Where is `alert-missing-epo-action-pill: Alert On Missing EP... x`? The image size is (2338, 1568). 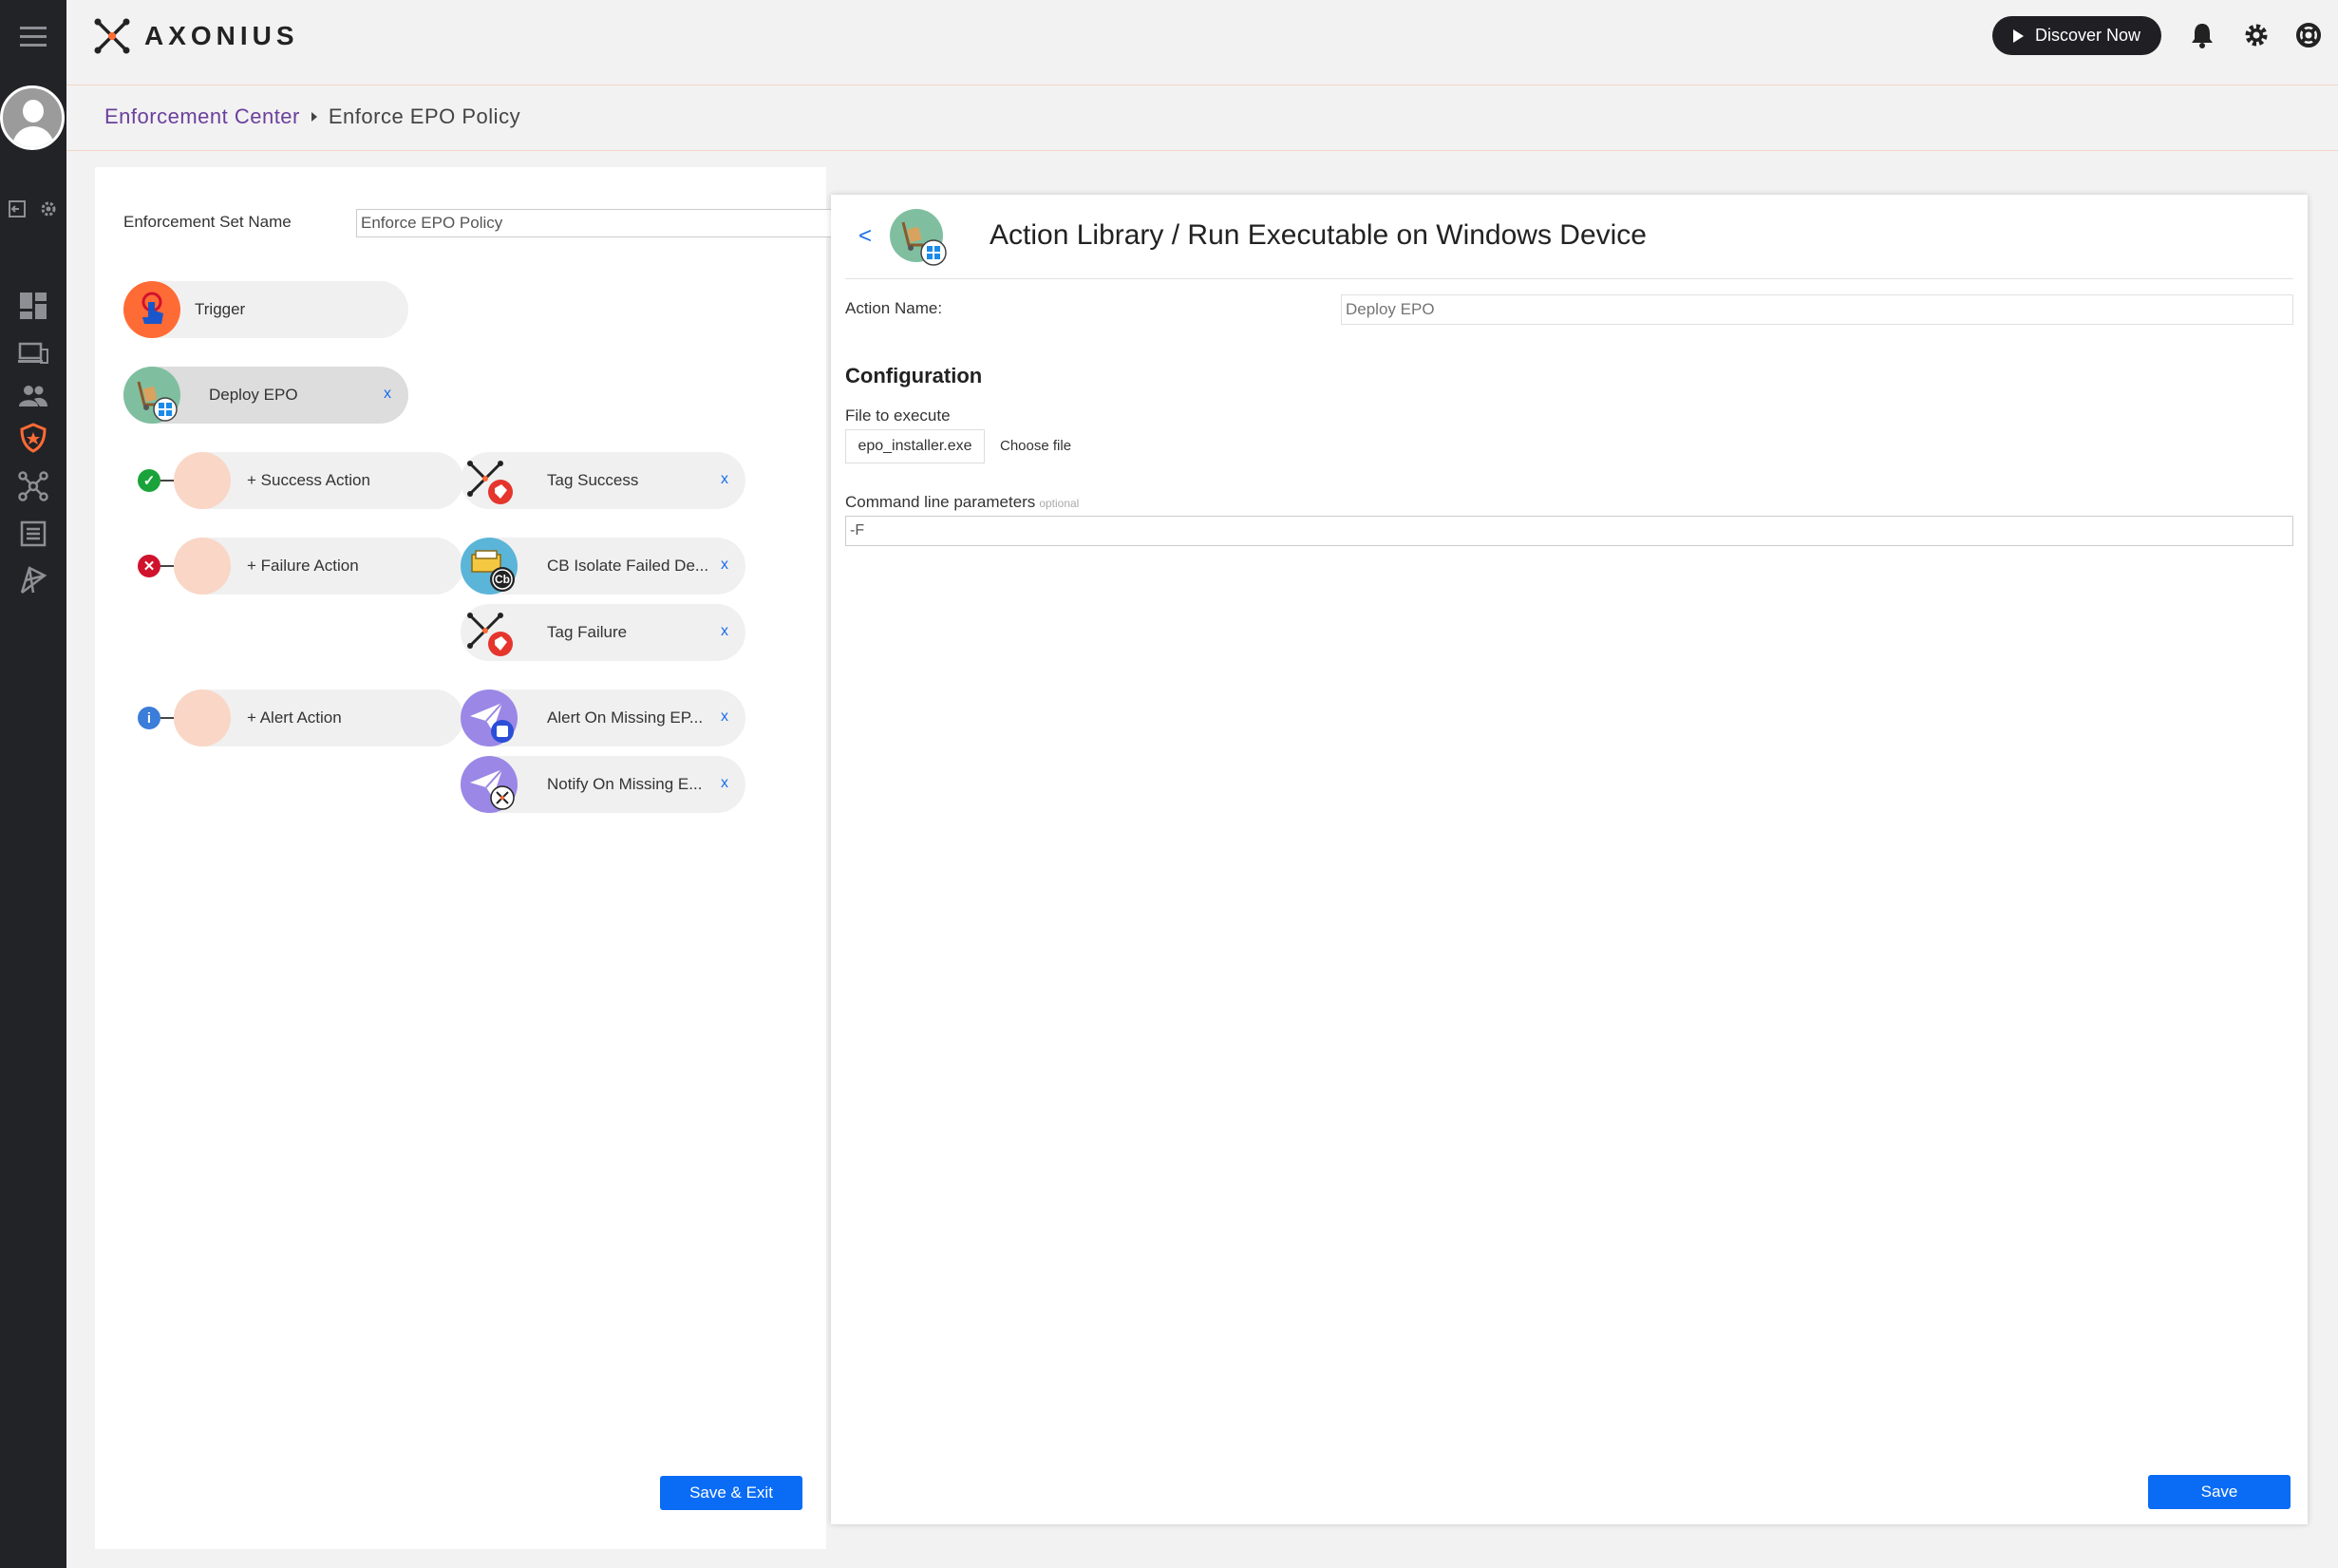 alert-missing-epo-action-pill: Alert On Missing EP... x is located at coordinates (603, 718).